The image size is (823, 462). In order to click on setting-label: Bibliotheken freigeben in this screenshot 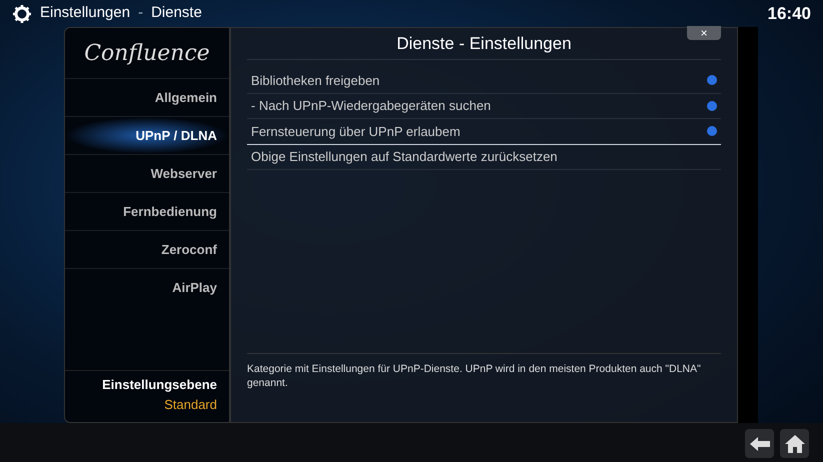, I will do `click(315, 81)`.